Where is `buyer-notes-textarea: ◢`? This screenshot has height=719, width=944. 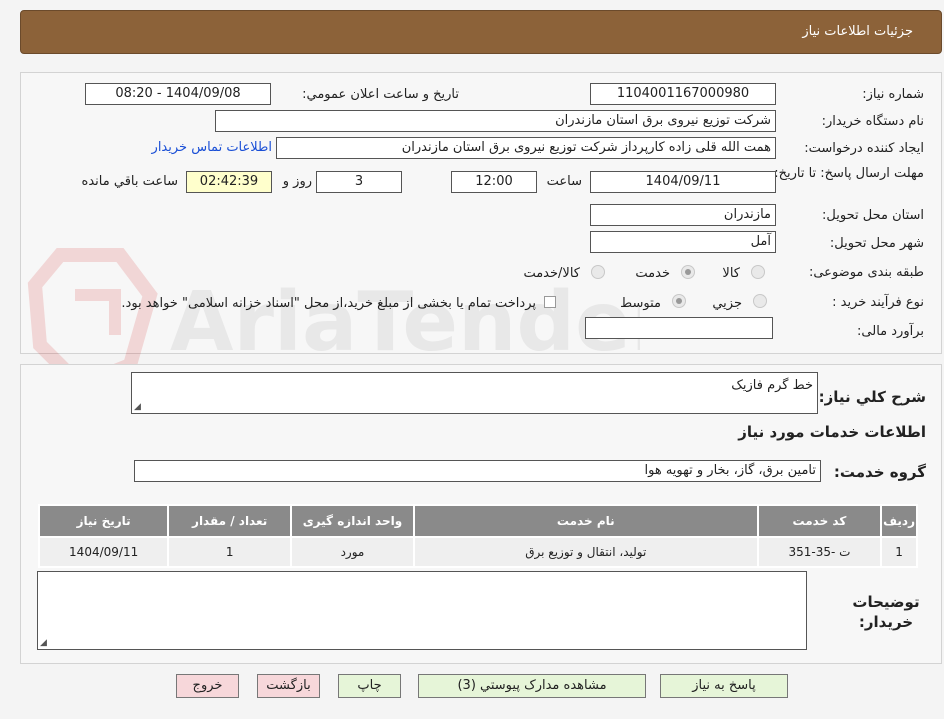
buyer-notes-textarea: ◢ is located at coordinates (422, 610).